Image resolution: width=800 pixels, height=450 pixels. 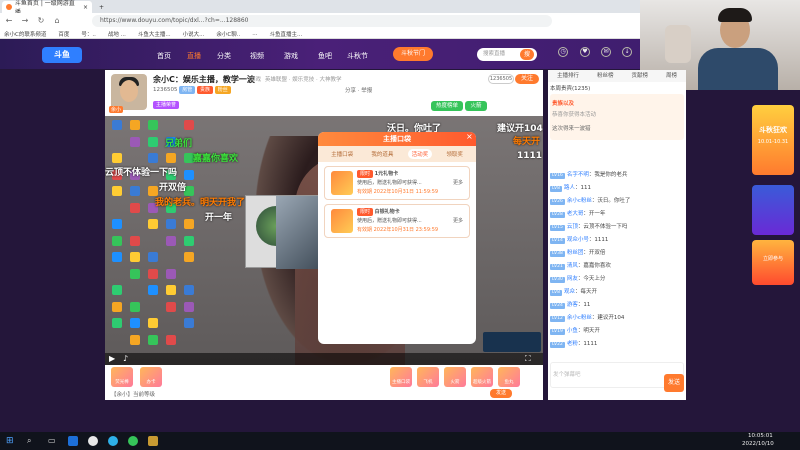 I want to click on edge-icon, so click(x=113, y=441).